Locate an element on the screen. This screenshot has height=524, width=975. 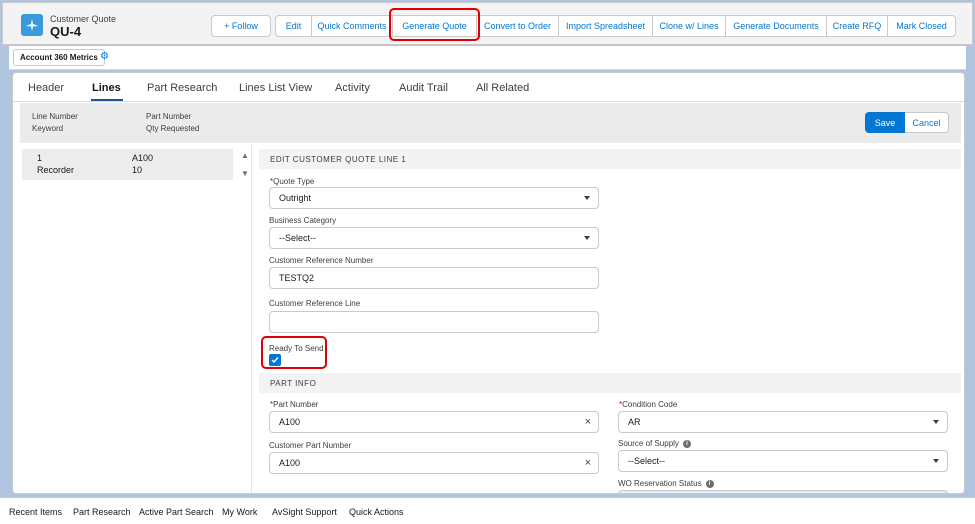
active-tab-indicator is located at coordinates (107, 100).